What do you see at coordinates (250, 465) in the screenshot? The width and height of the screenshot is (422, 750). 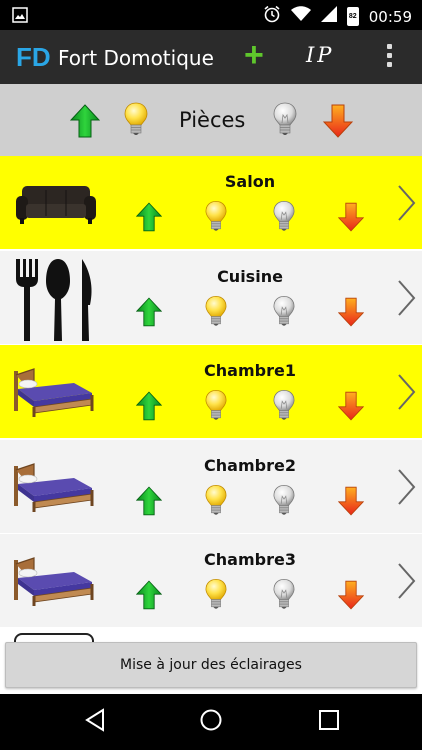 I see `room-name: Chambre2` at bounding box center [250, 465].